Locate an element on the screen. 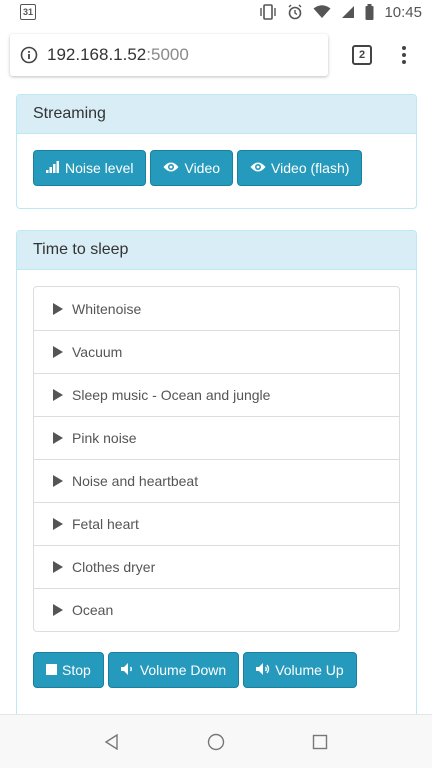 The height and width of the screenshot is (768, 432). tab-switcher-button: 2 is located at coordinates (362, 55).